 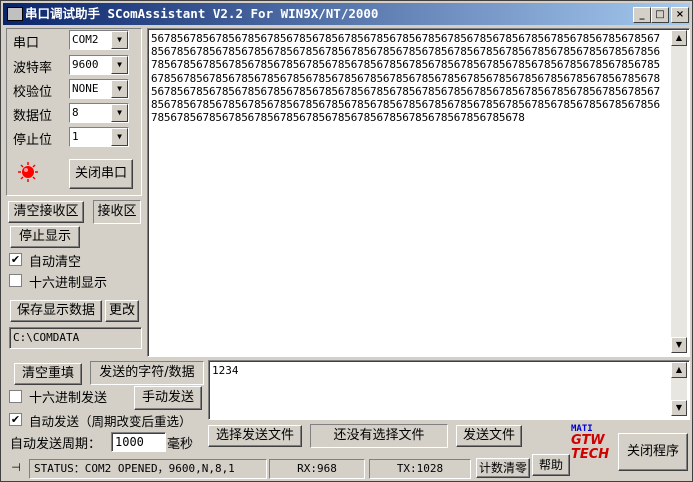 What do you see at coordinates (85, 64) in the screenshot?
I see `baud-value: 9600` at bounding box center [85, 64].